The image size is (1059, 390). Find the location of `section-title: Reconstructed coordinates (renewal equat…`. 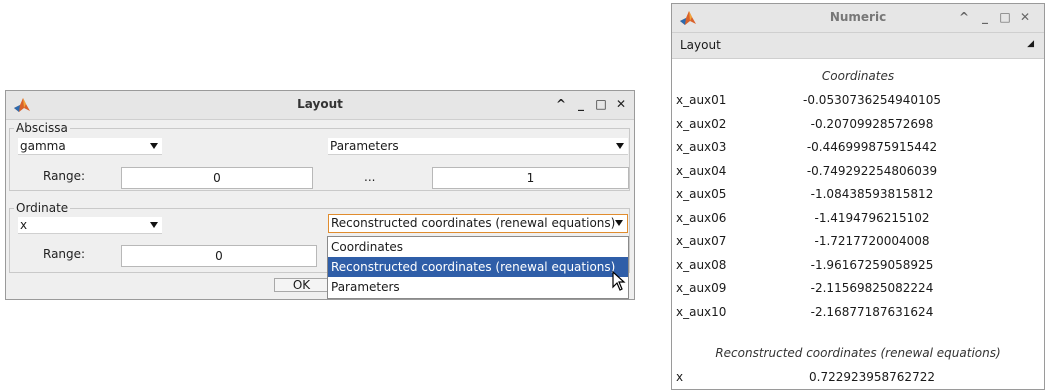

section-title: Reconstructed coordinates (renewal equat… is located at coordinates (858, 353).